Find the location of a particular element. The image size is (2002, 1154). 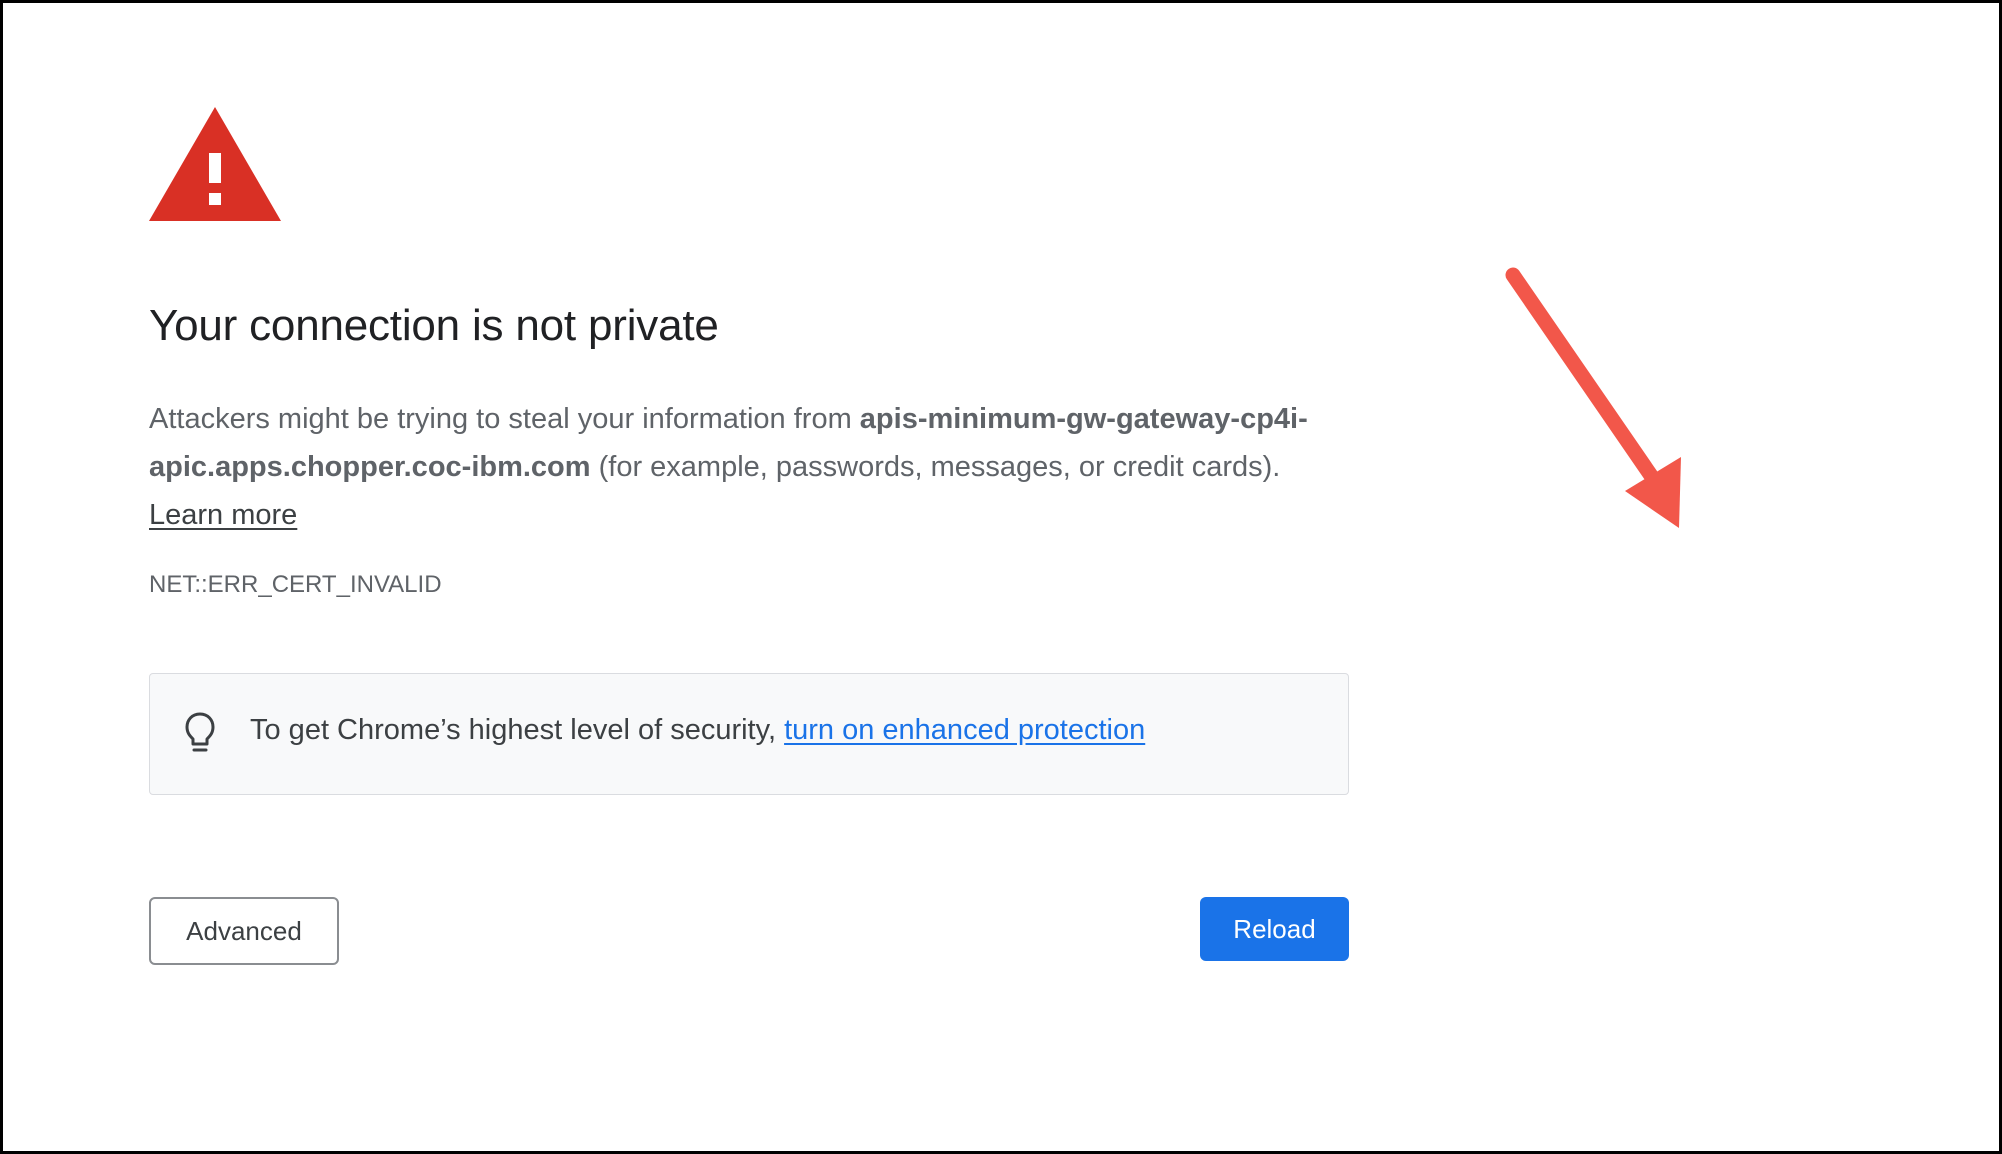

page-title: Your connection is not private is located at coordinates (434, 325).